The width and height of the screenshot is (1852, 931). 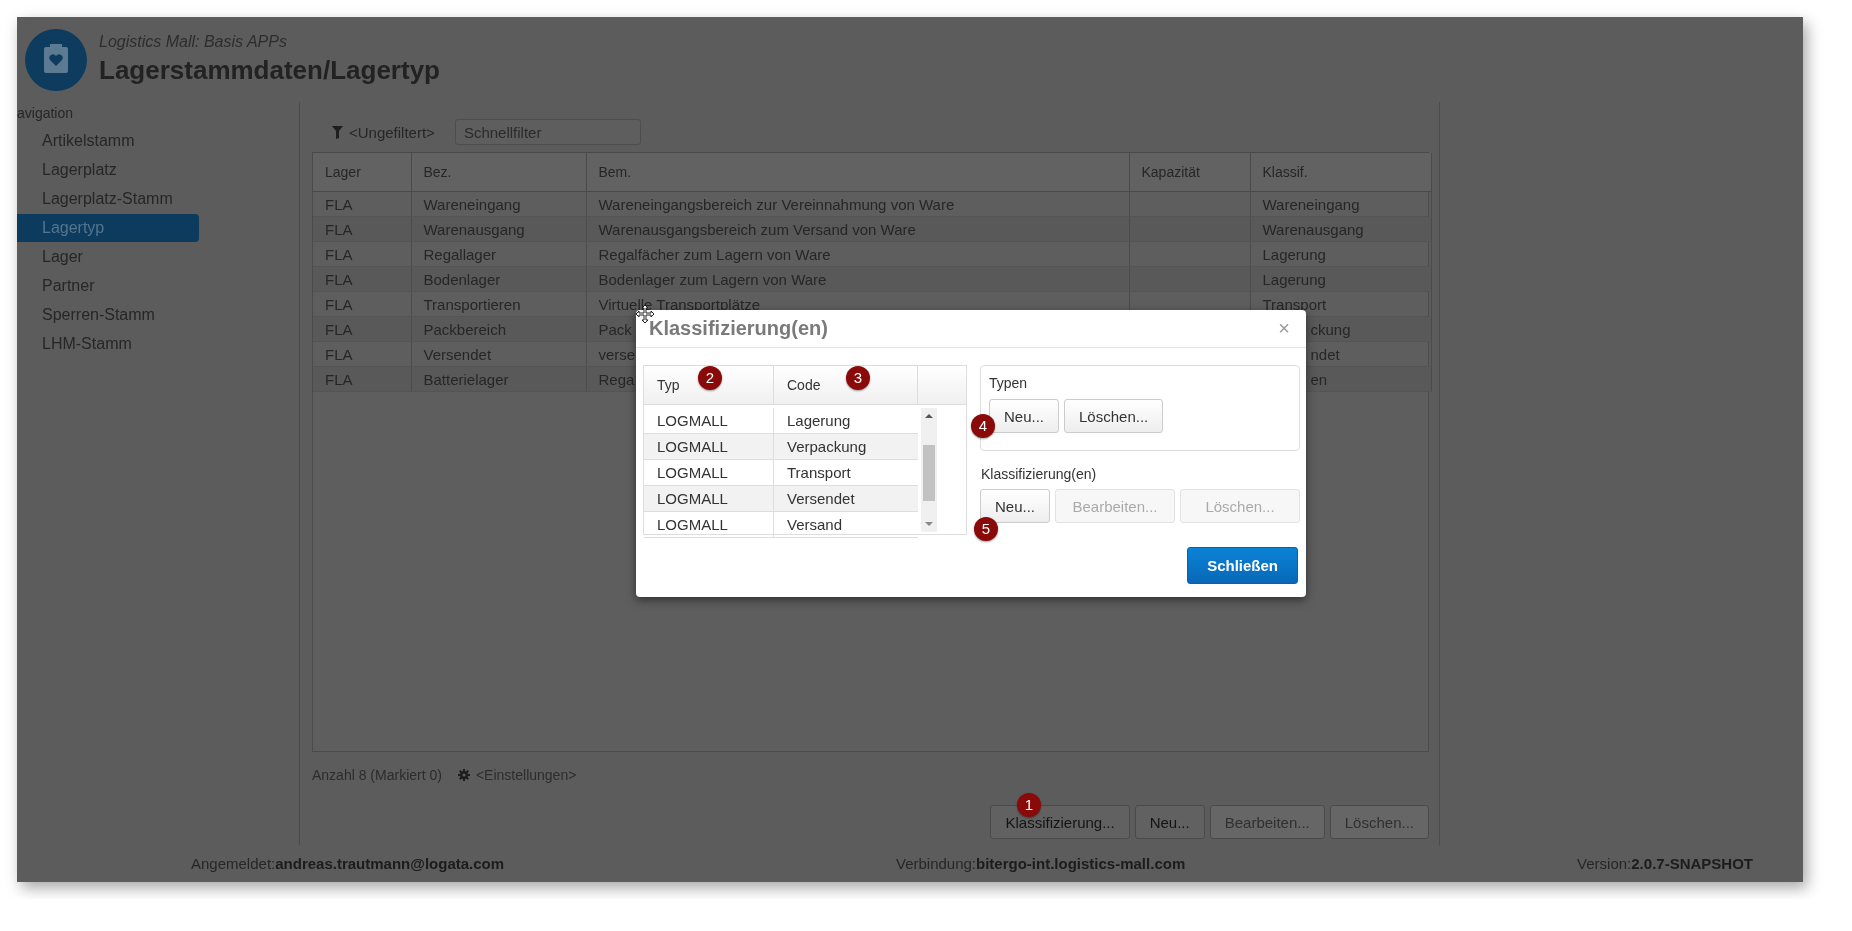 What do you see at coordinates (983, 426) in the screenshot?
I see `callout-badge: 4` at bounding box center [983, 426].